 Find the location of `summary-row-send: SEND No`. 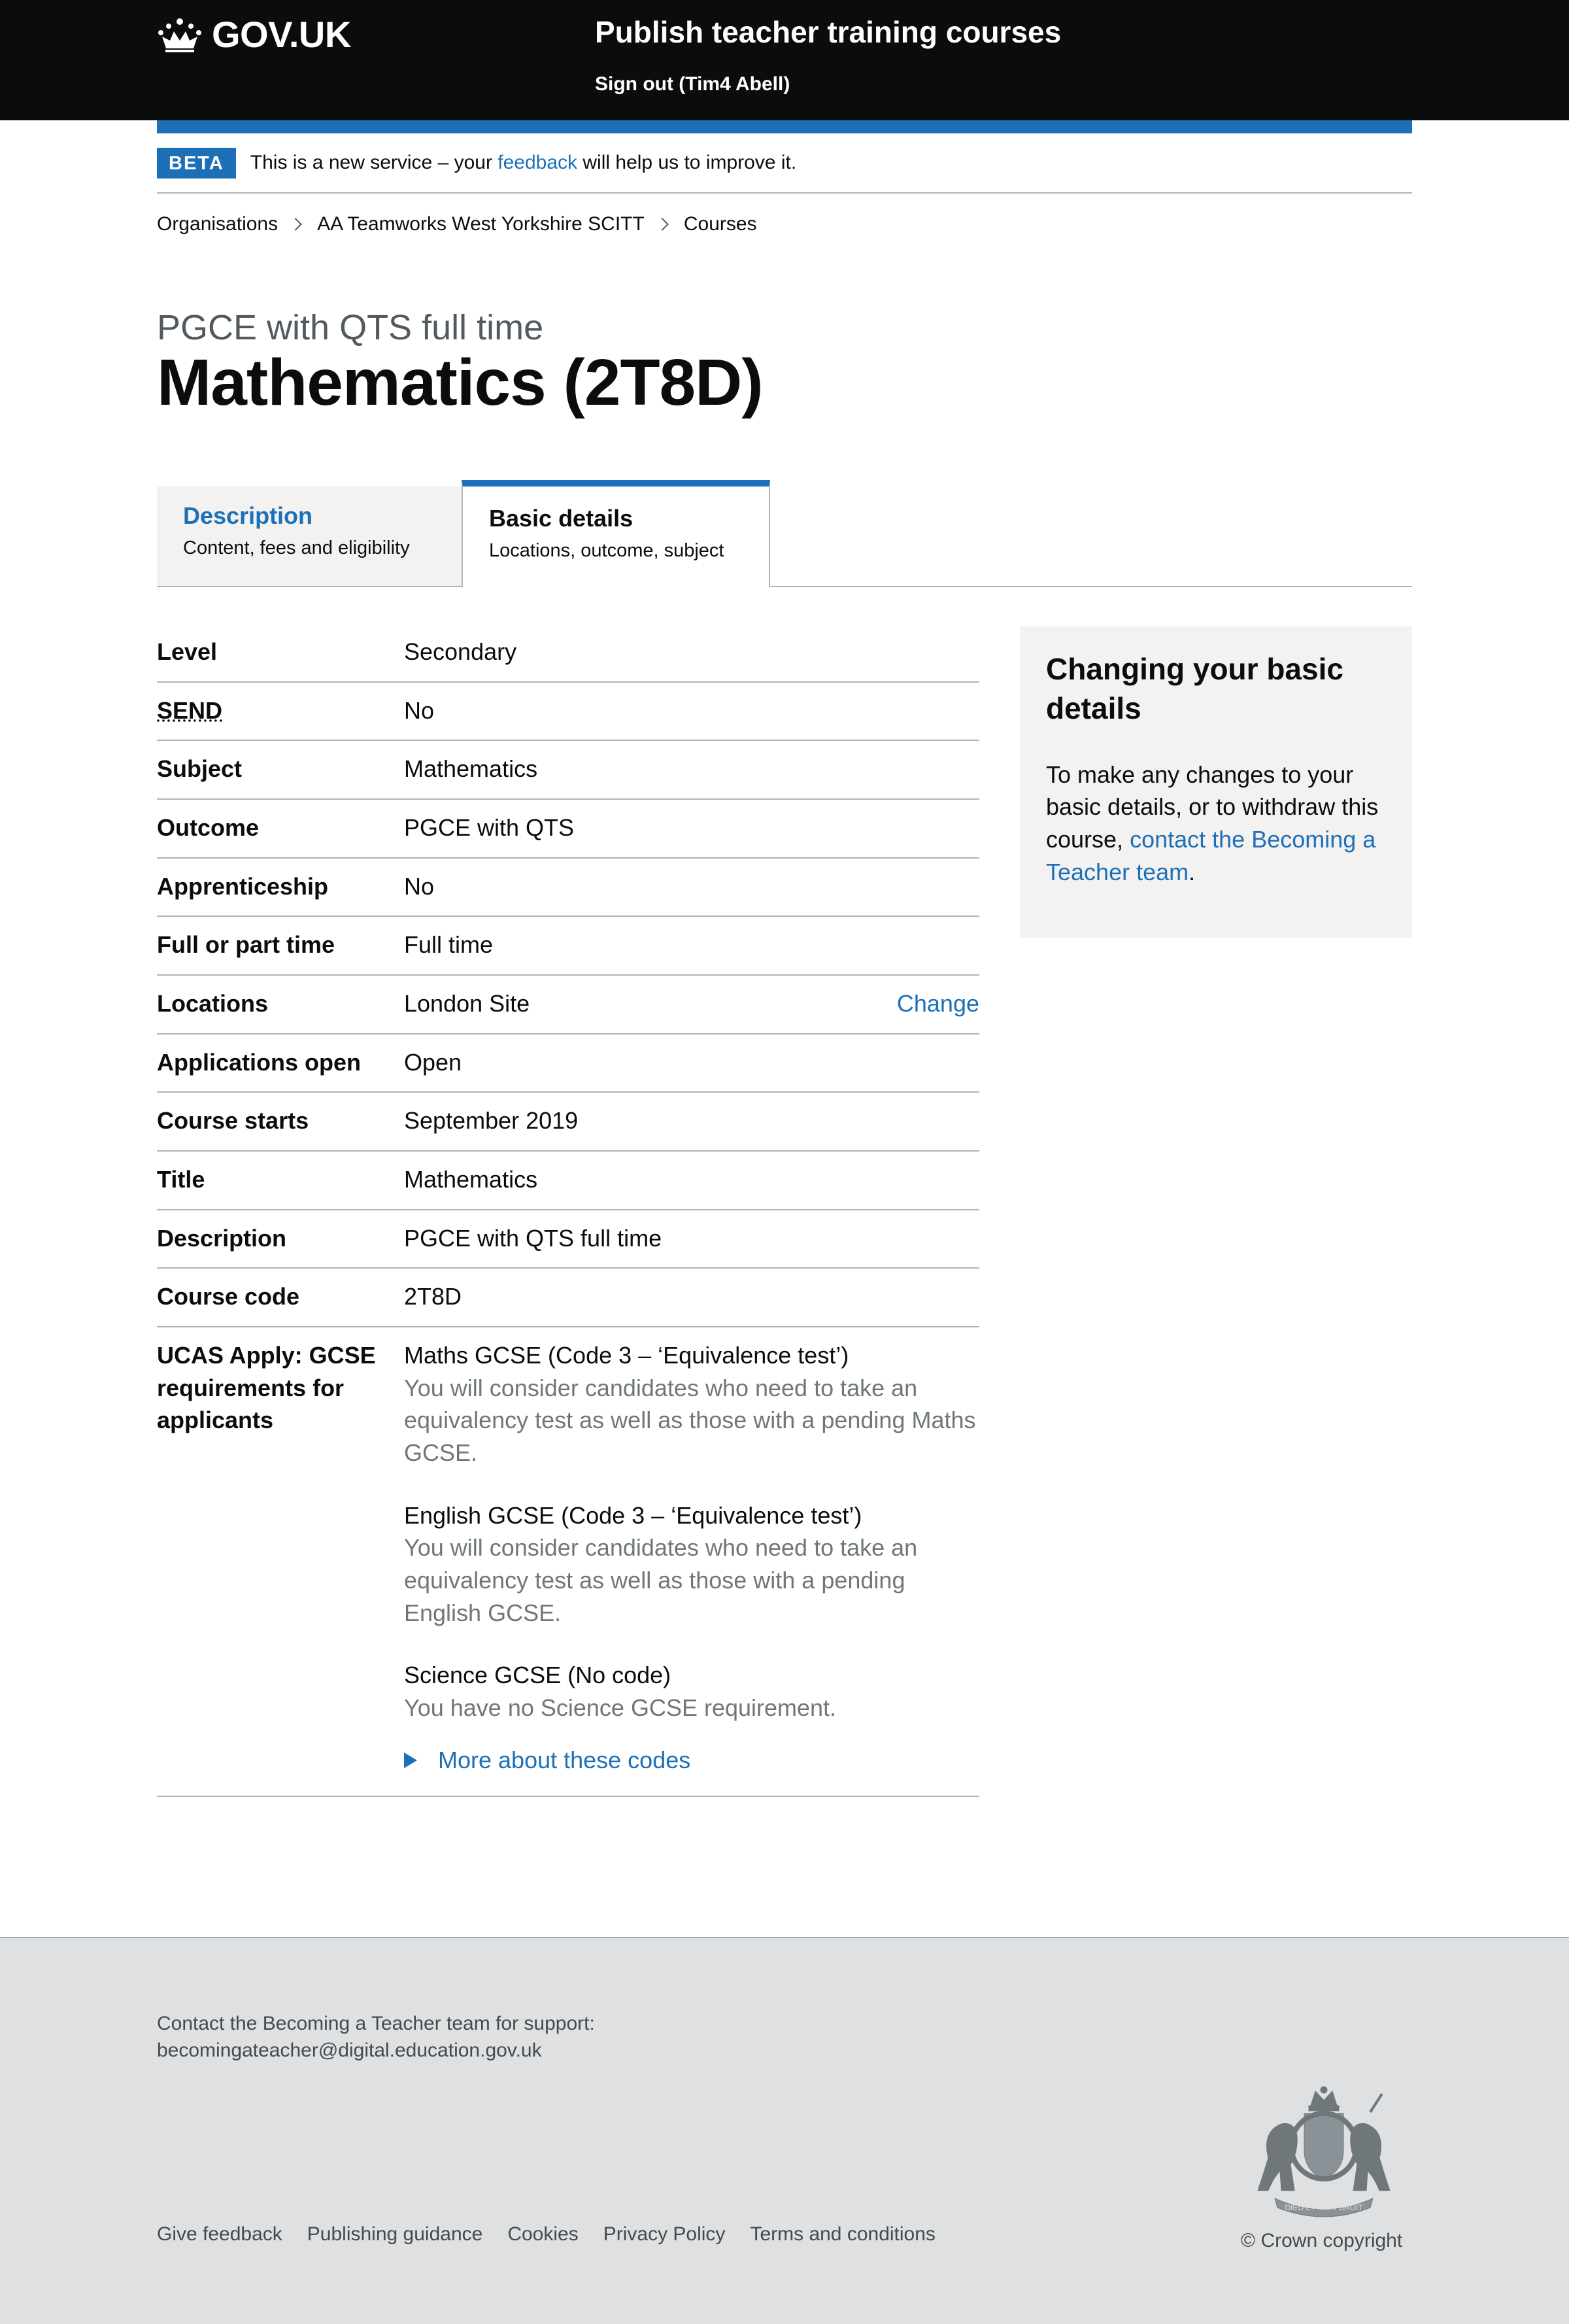

summary-row-send: SEND No is located at coordinates (568, 712).